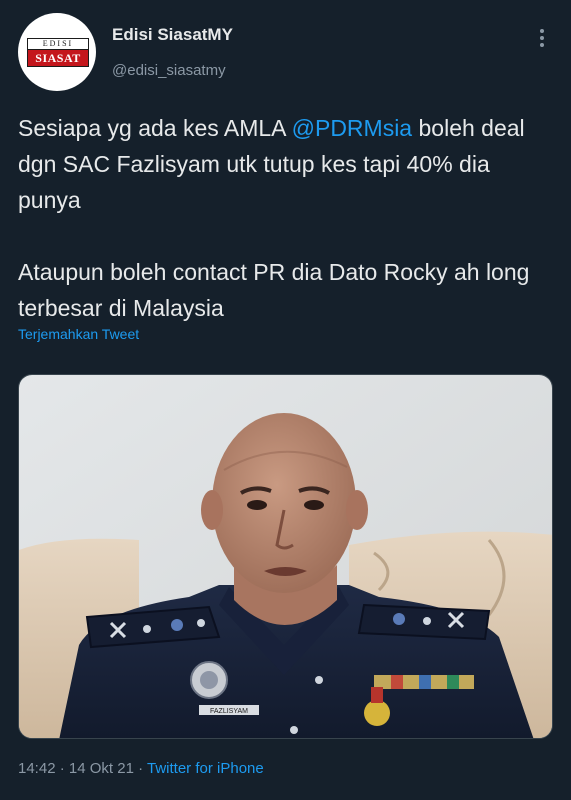 Image resolution: width=571 pixels, height=800 pixels. I want to click on nametag-text: FAZLISYAM, so click(229, 711).